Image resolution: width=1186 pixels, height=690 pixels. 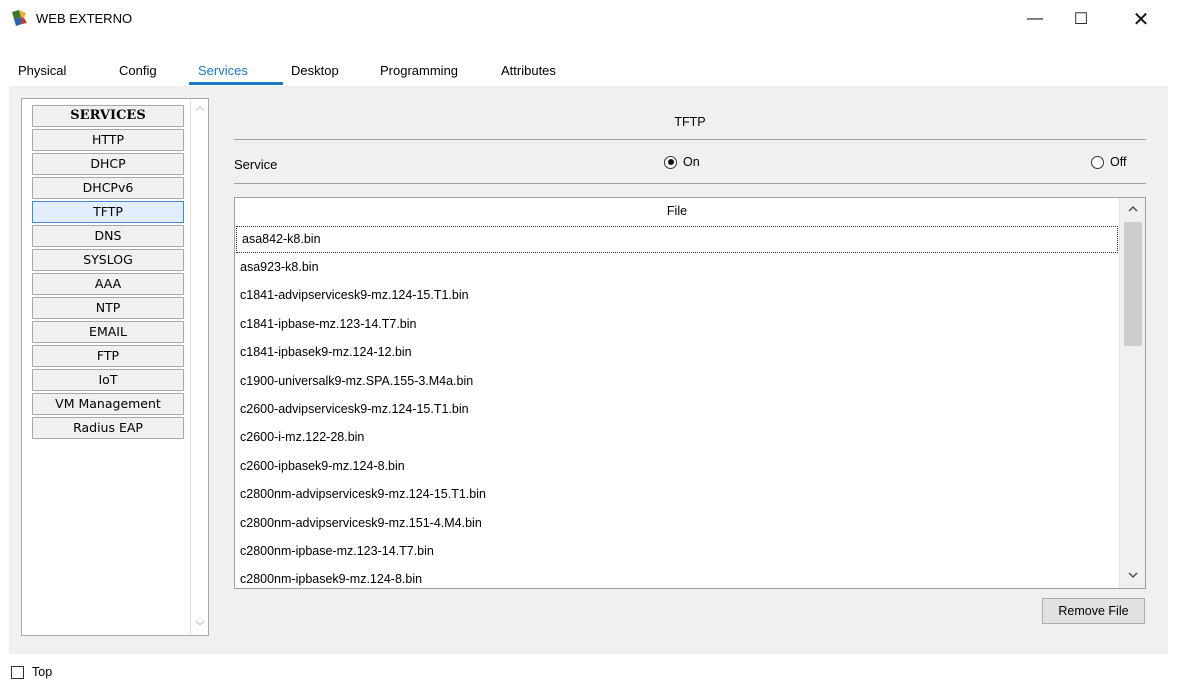 I want to click on file-row: asa842-k8.bin, so click(x=677, y=239).